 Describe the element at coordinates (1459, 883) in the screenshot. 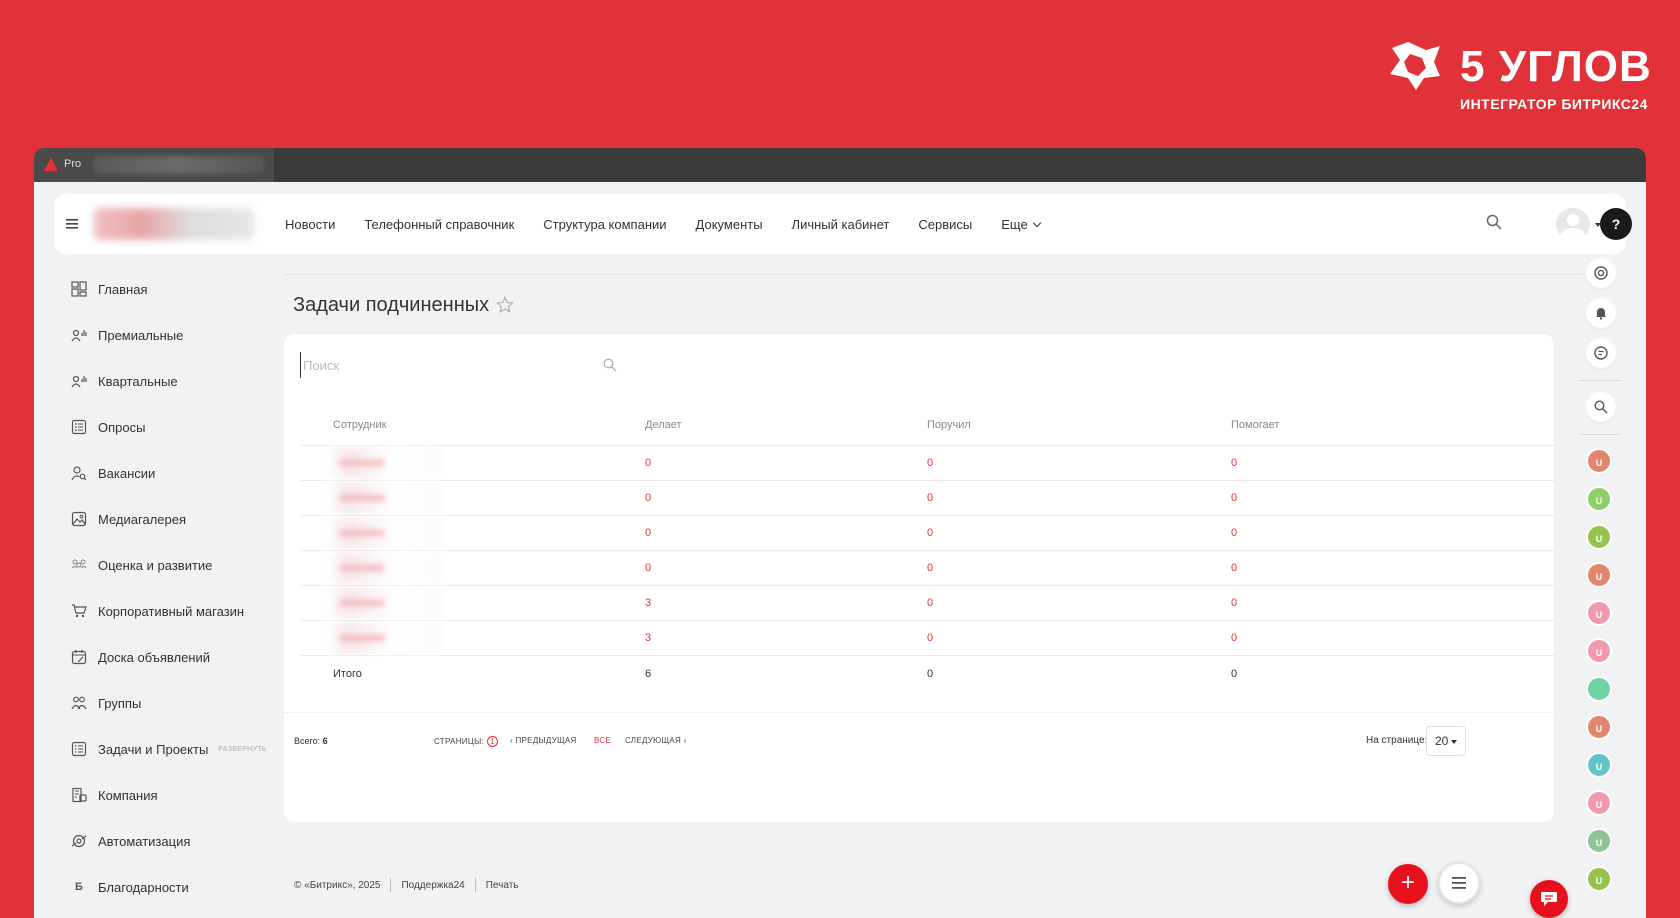

I see `menu-button` at that location.